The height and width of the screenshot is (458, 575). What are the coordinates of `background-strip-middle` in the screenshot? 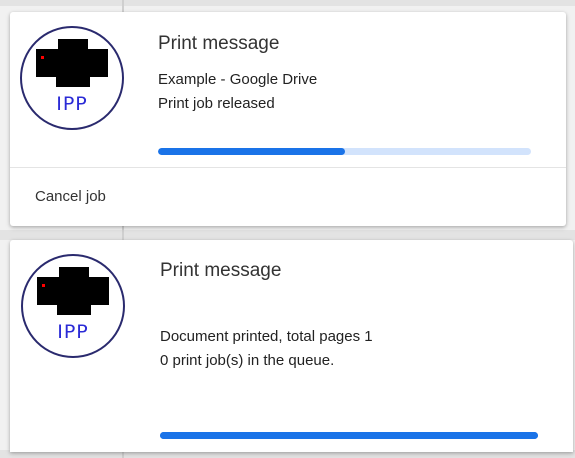 It's located at (287, 235).